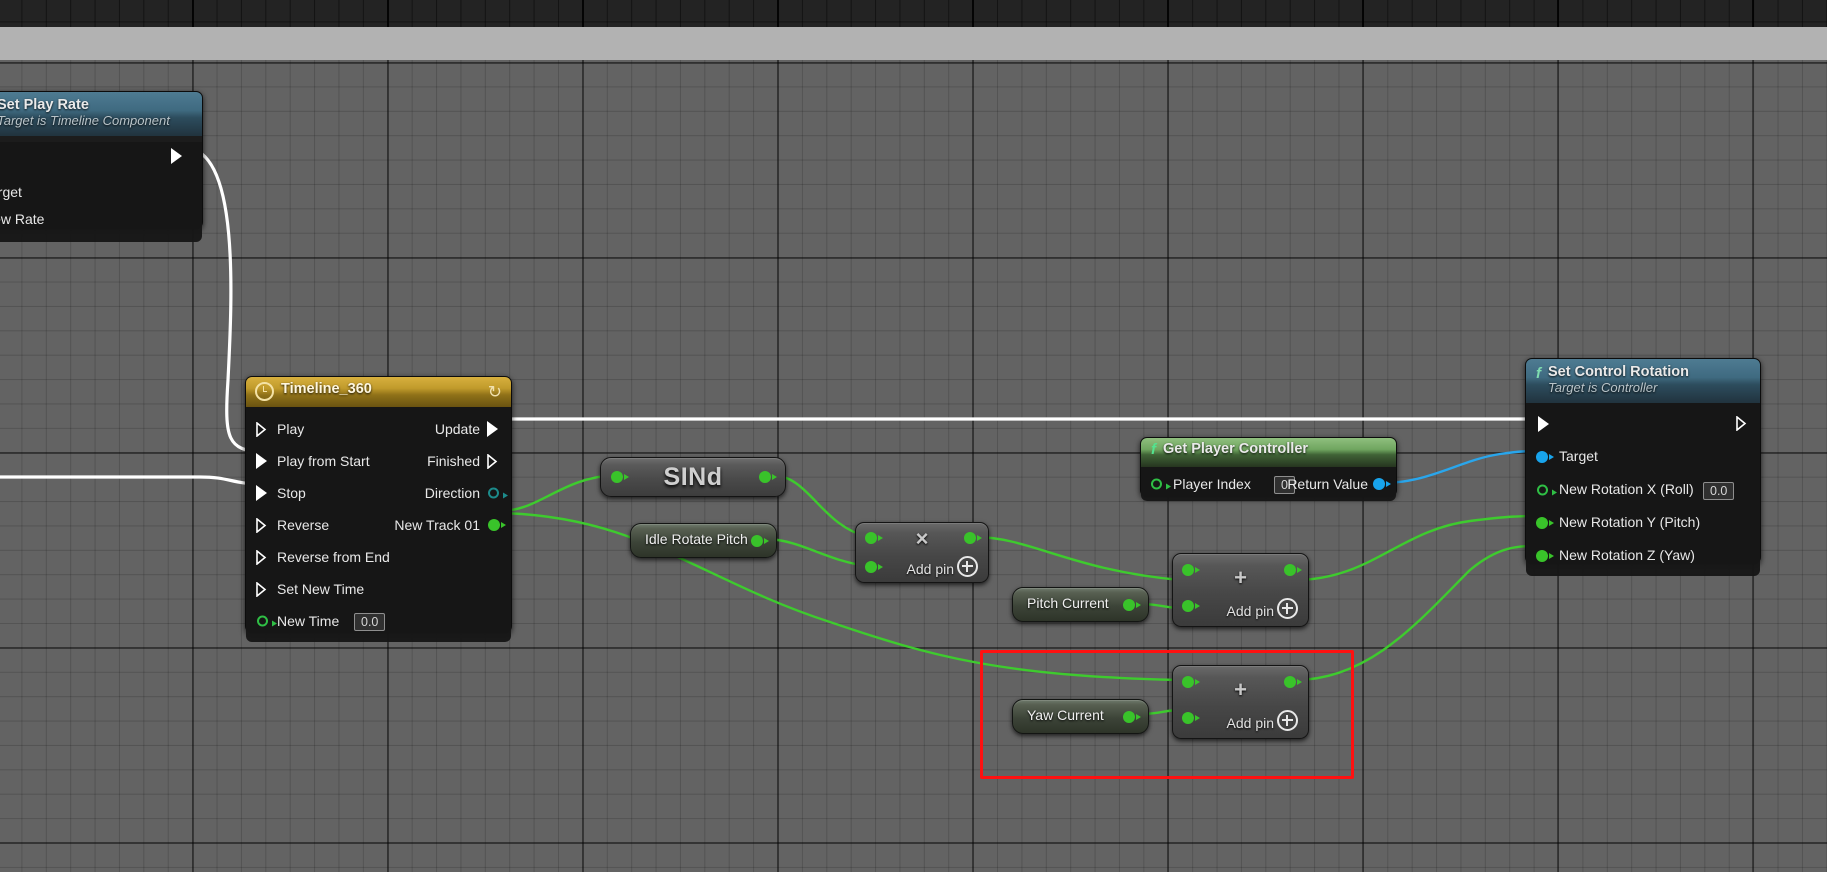 The width and height of the screenshot is (1827, 872). Describe the element at coordinates (1236, 449) in the screenshot. I see `node-title: Get Player Controller` at that location.